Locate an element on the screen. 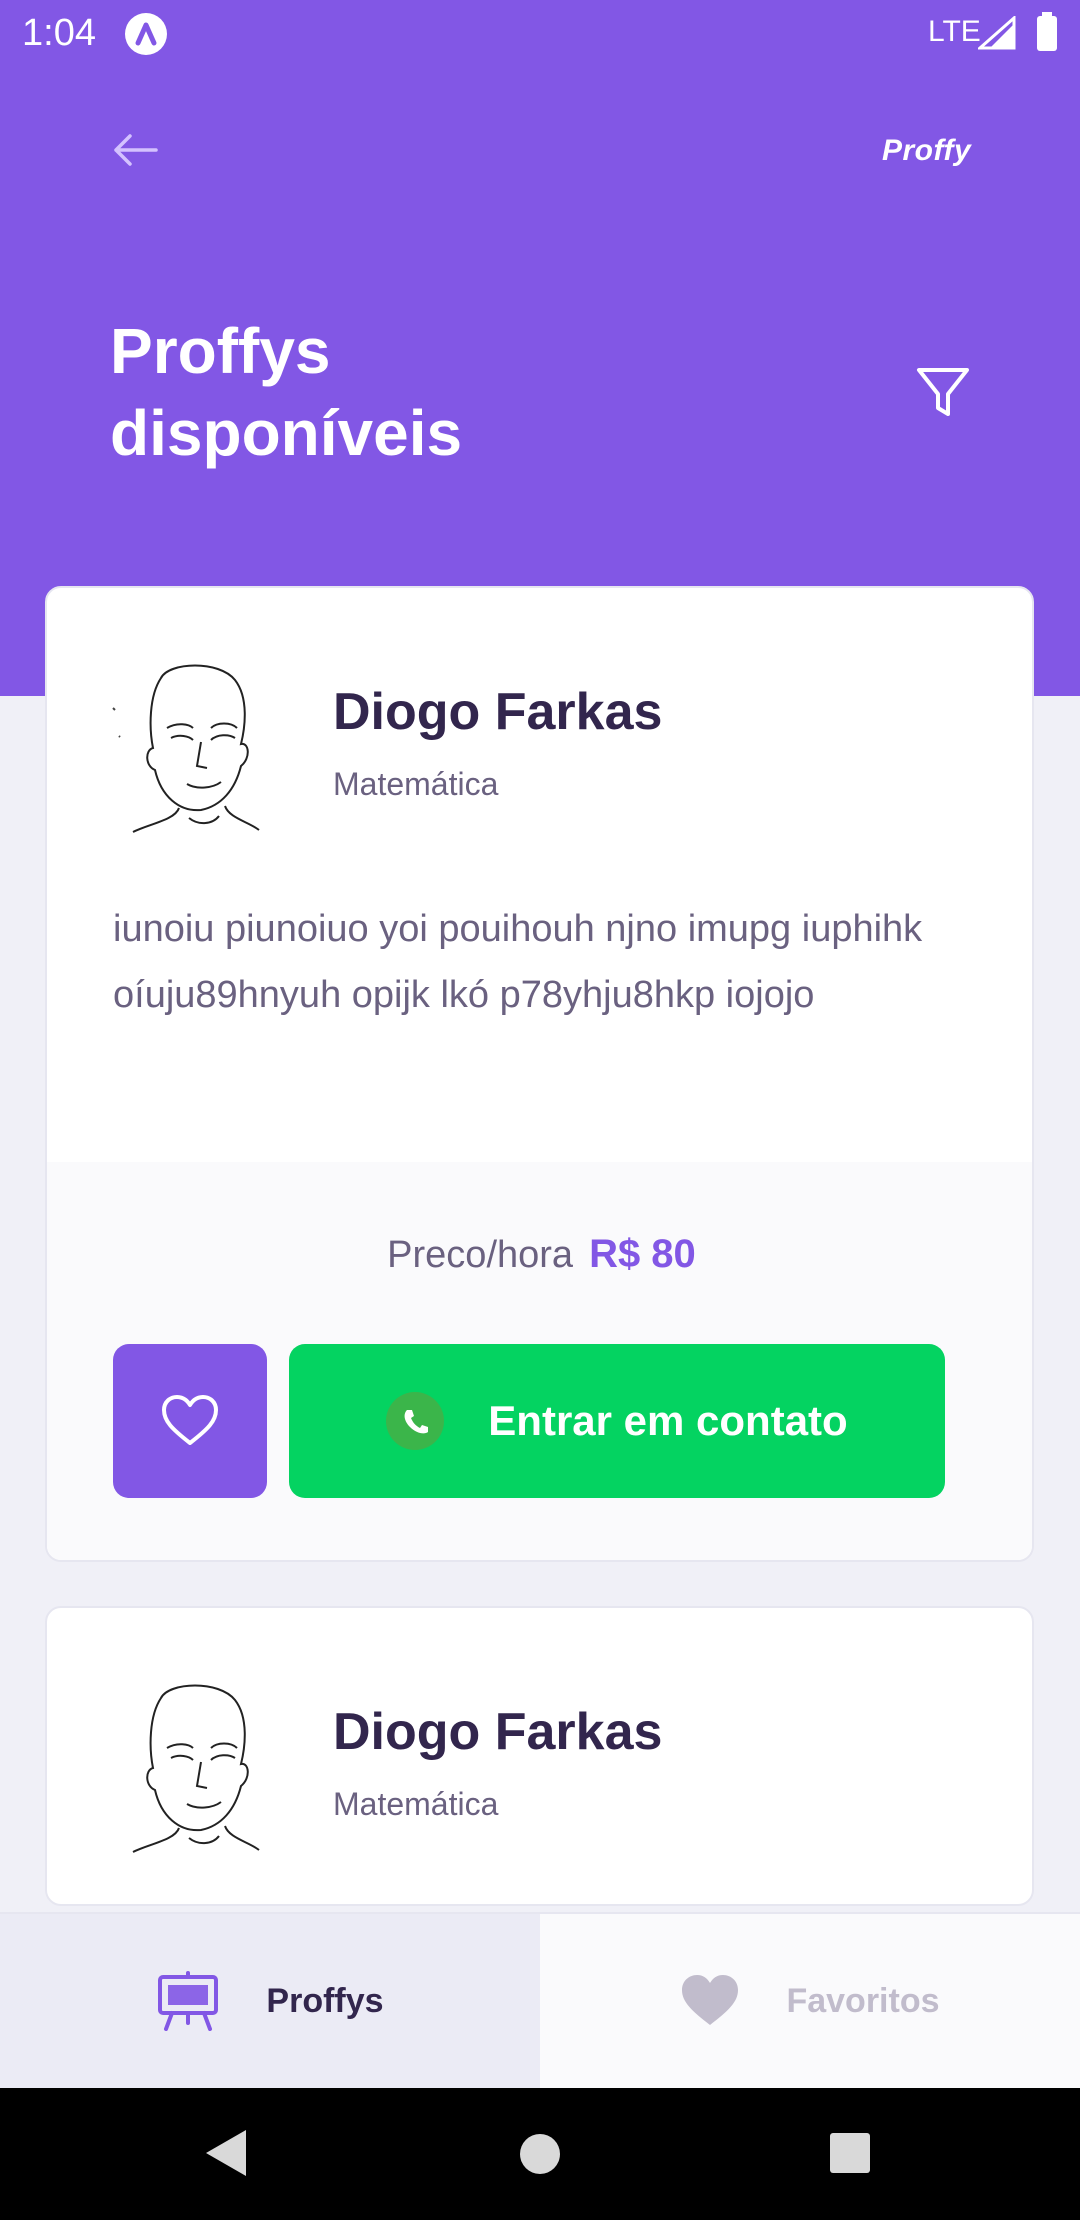 The image size is (1080, 2220). price-value: R$ 80 is located at coordinates (642, 1254).